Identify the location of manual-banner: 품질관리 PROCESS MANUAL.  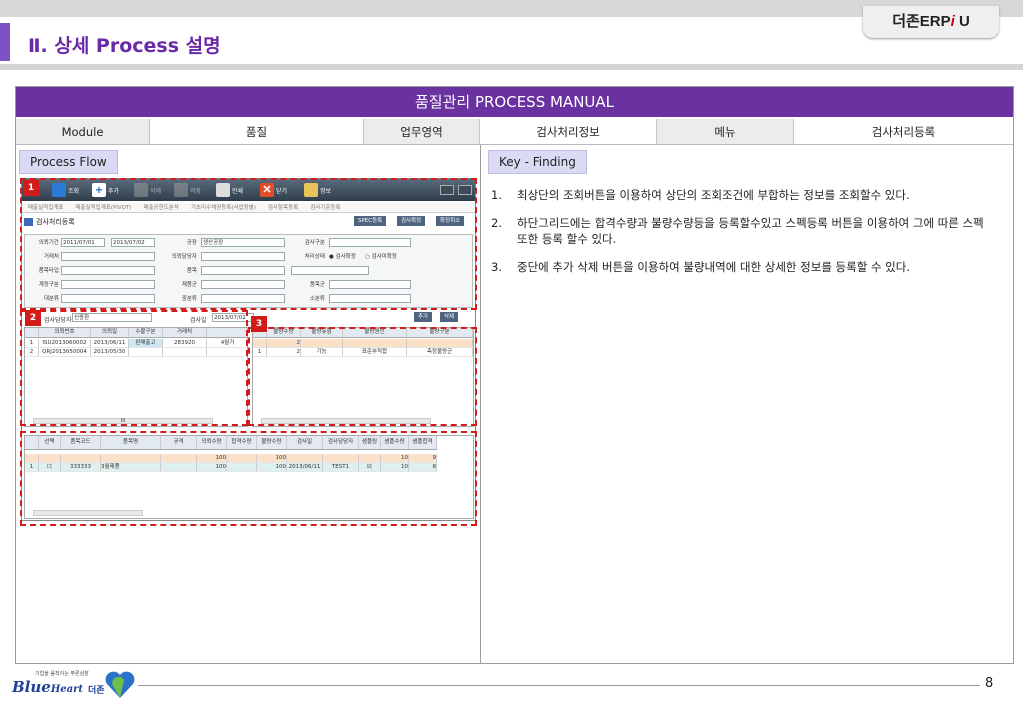
(514, 102).